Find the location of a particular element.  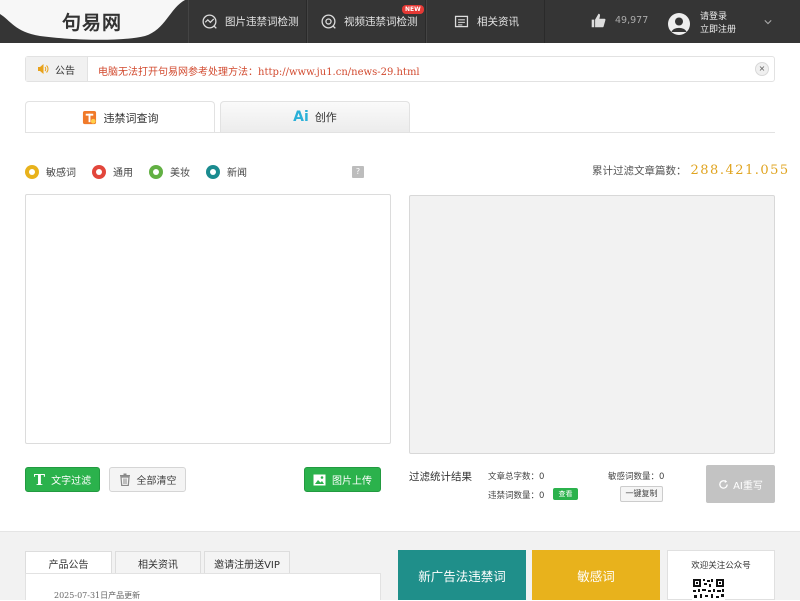

video-scan-icon is located at coordinates (328, 21).